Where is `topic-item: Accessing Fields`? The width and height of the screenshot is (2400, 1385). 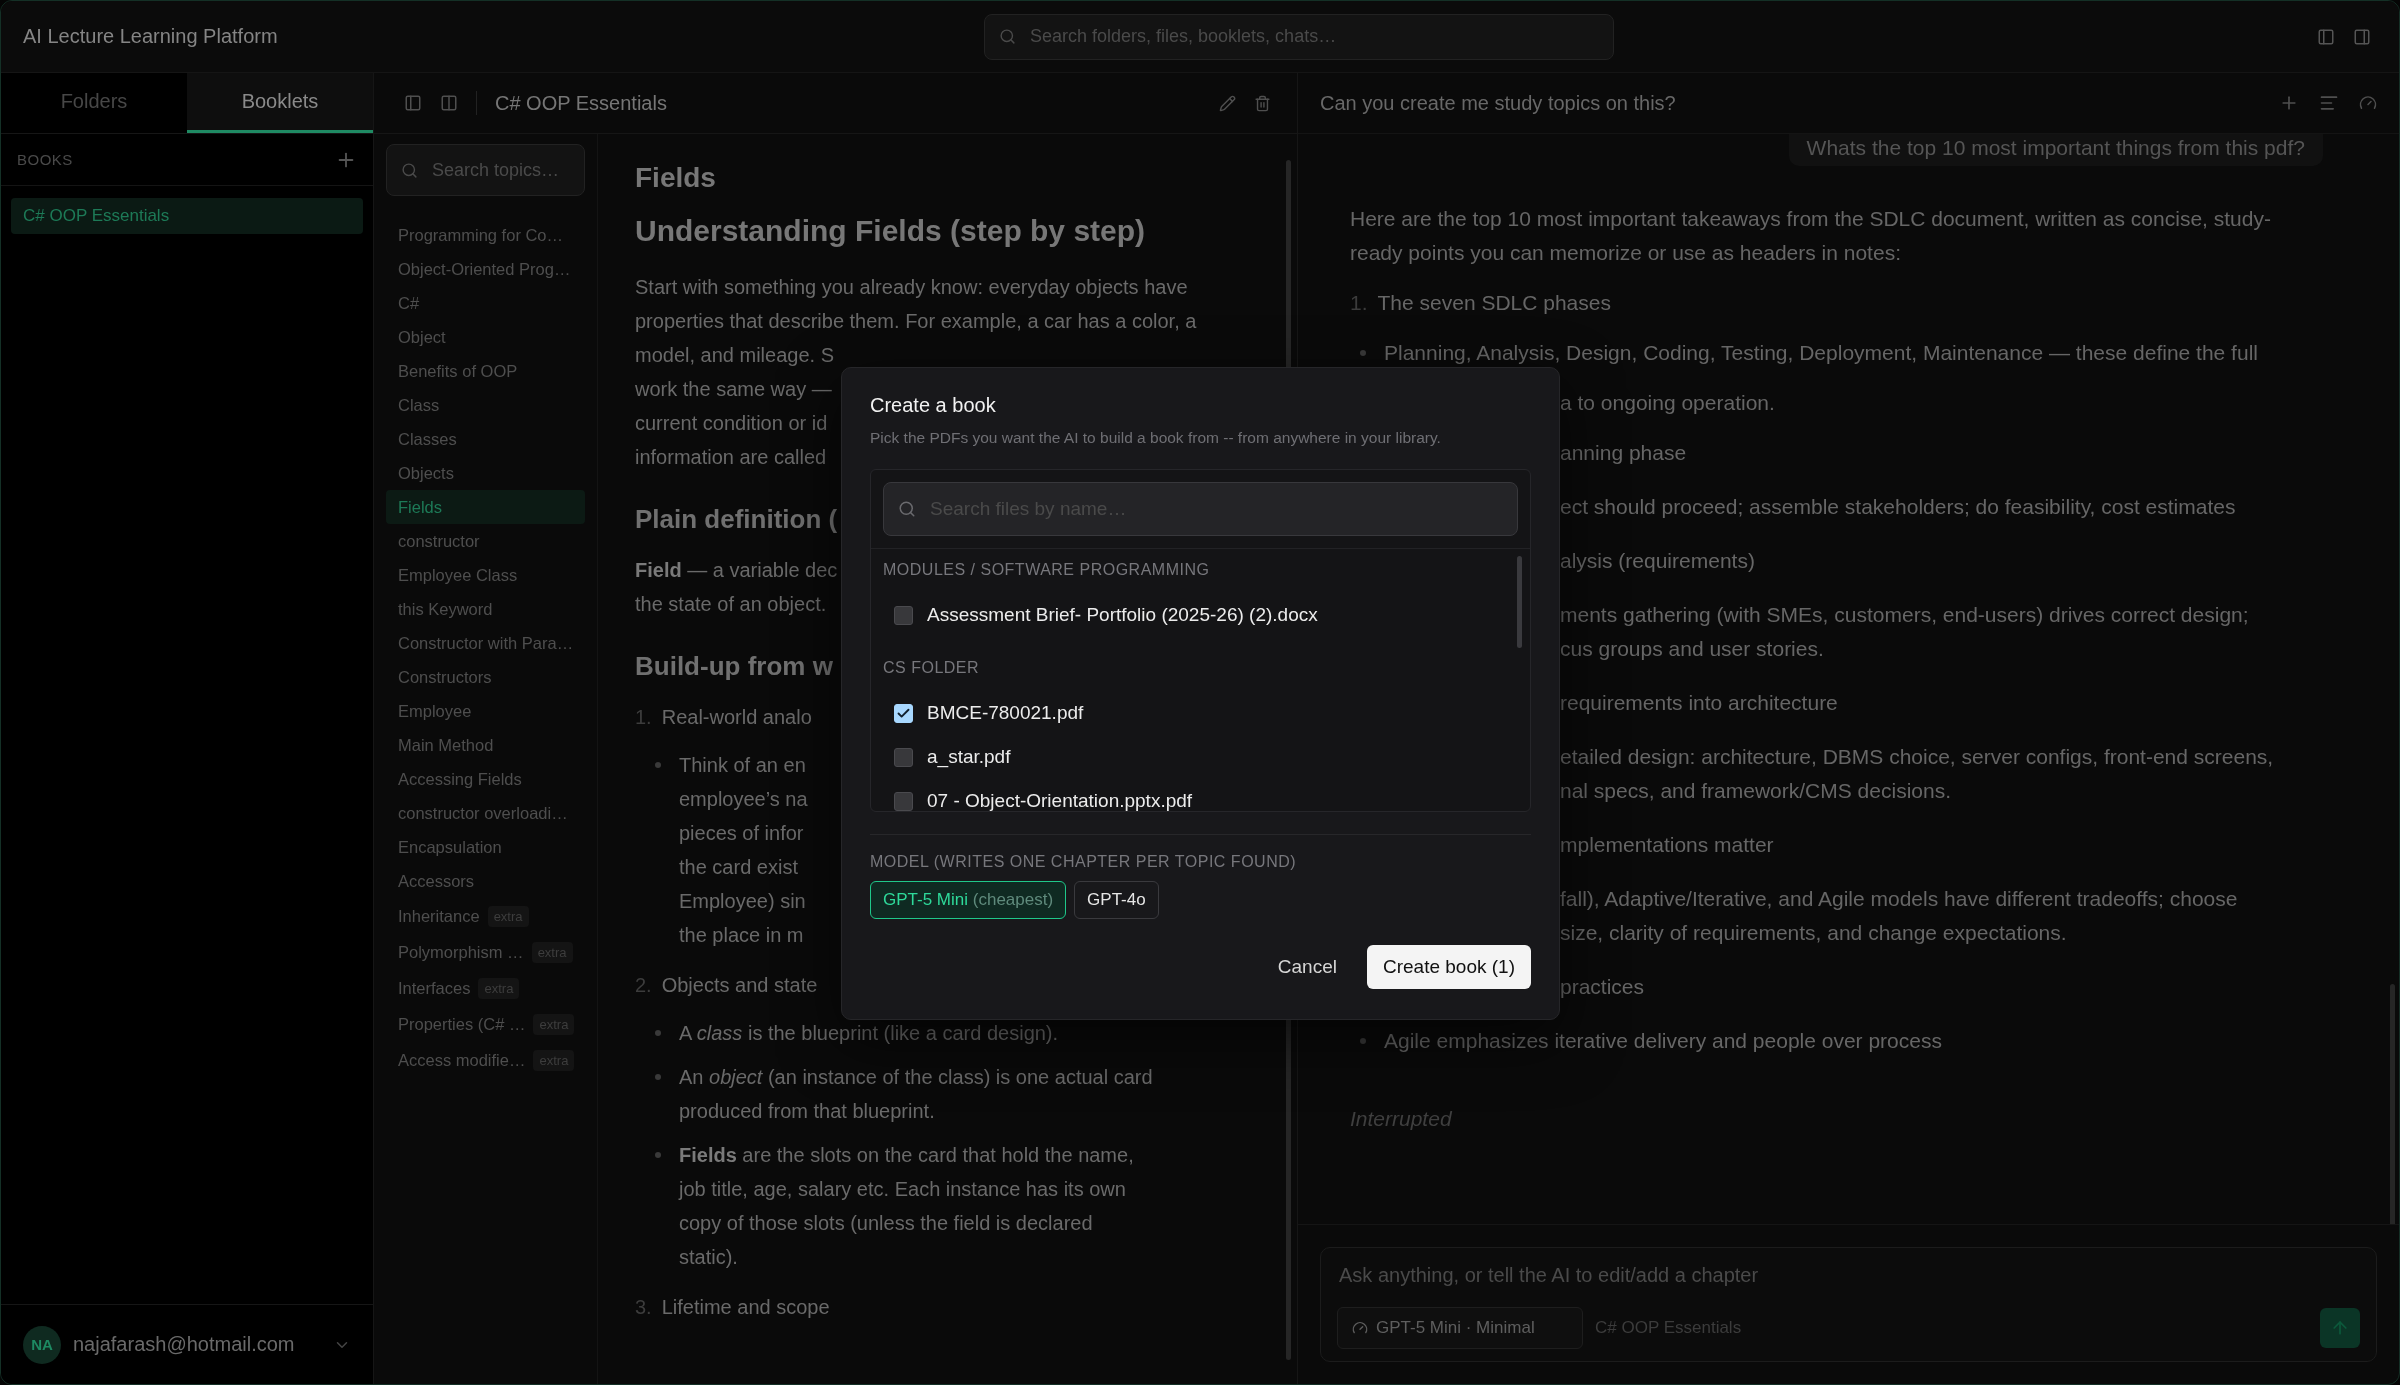
topic-item: Accessing Fields is located at coordinates (485, 779).